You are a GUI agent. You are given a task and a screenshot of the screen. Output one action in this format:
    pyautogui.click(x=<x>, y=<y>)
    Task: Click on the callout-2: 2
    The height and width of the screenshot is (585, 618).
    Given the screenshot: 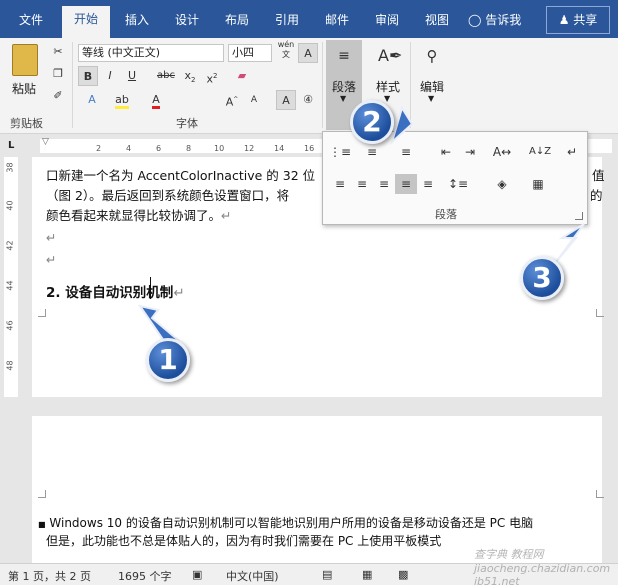 What is the action you would take?
    pyautogui.click(x=372, y=122)
    